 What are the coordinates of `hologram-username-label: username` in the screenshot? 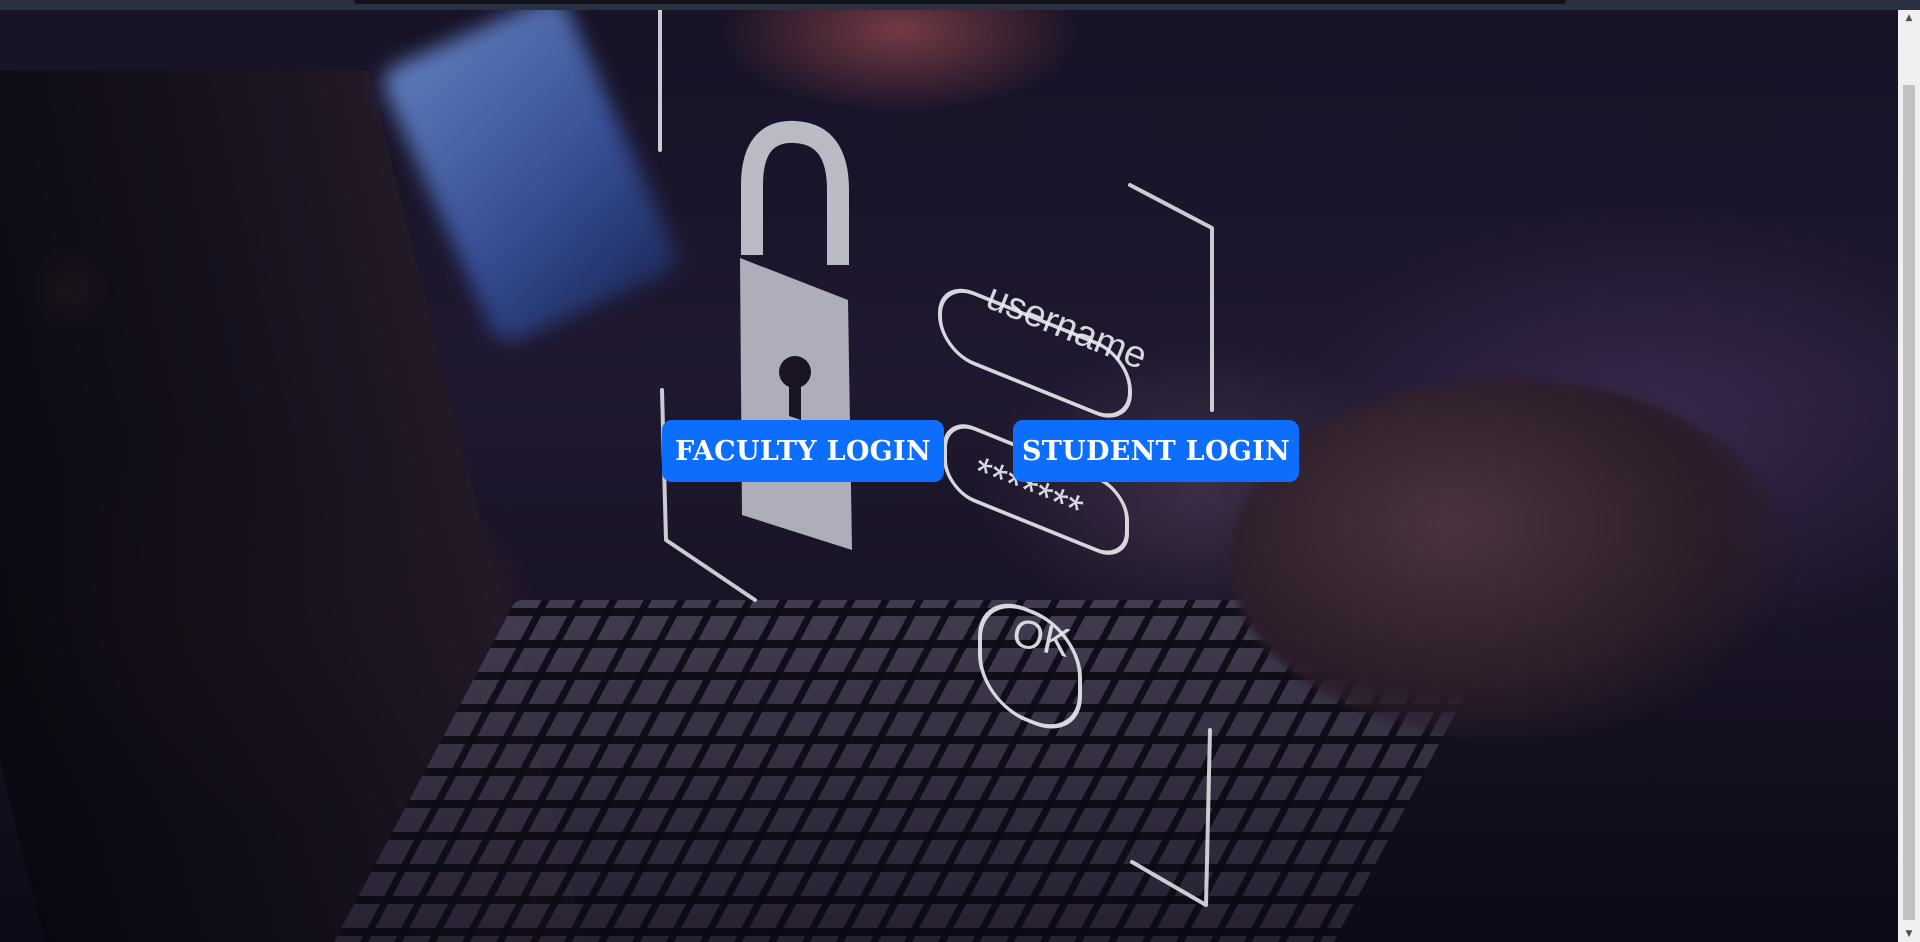 It's located at (1066, 327).